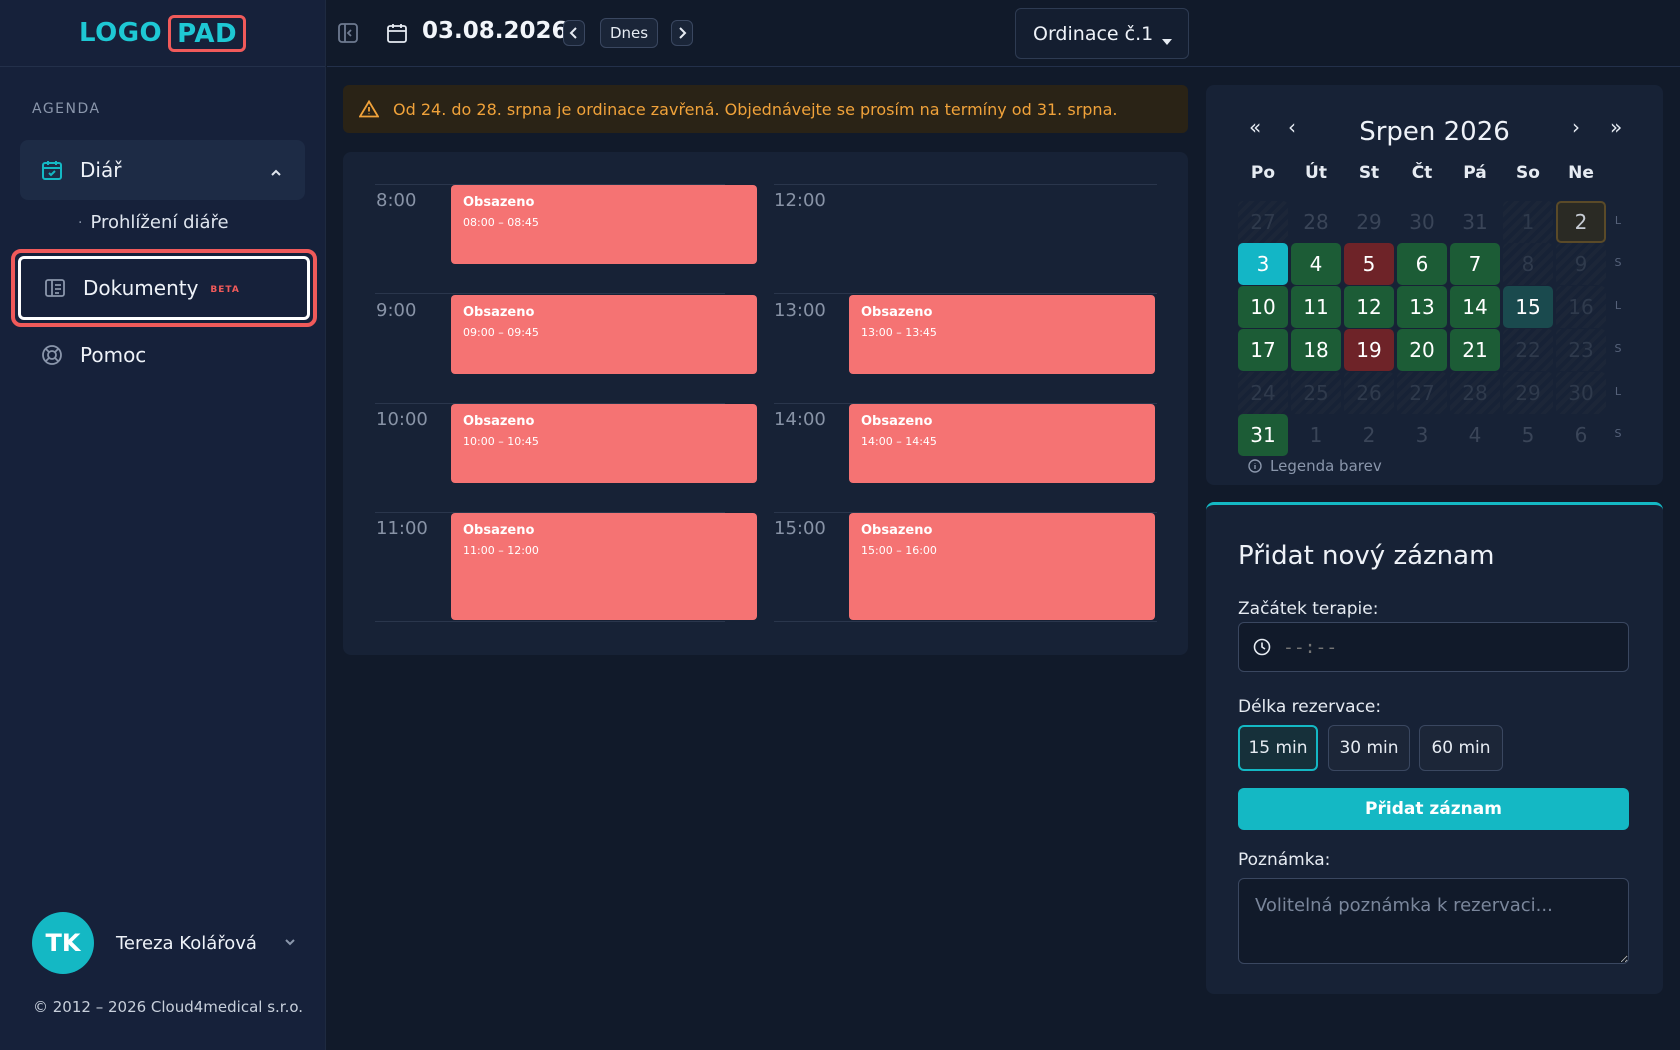  What do you see at coordinates (1316, 393) in the screenshot?
I see `calendar-day: 25` at bounding box center [1316, 393].